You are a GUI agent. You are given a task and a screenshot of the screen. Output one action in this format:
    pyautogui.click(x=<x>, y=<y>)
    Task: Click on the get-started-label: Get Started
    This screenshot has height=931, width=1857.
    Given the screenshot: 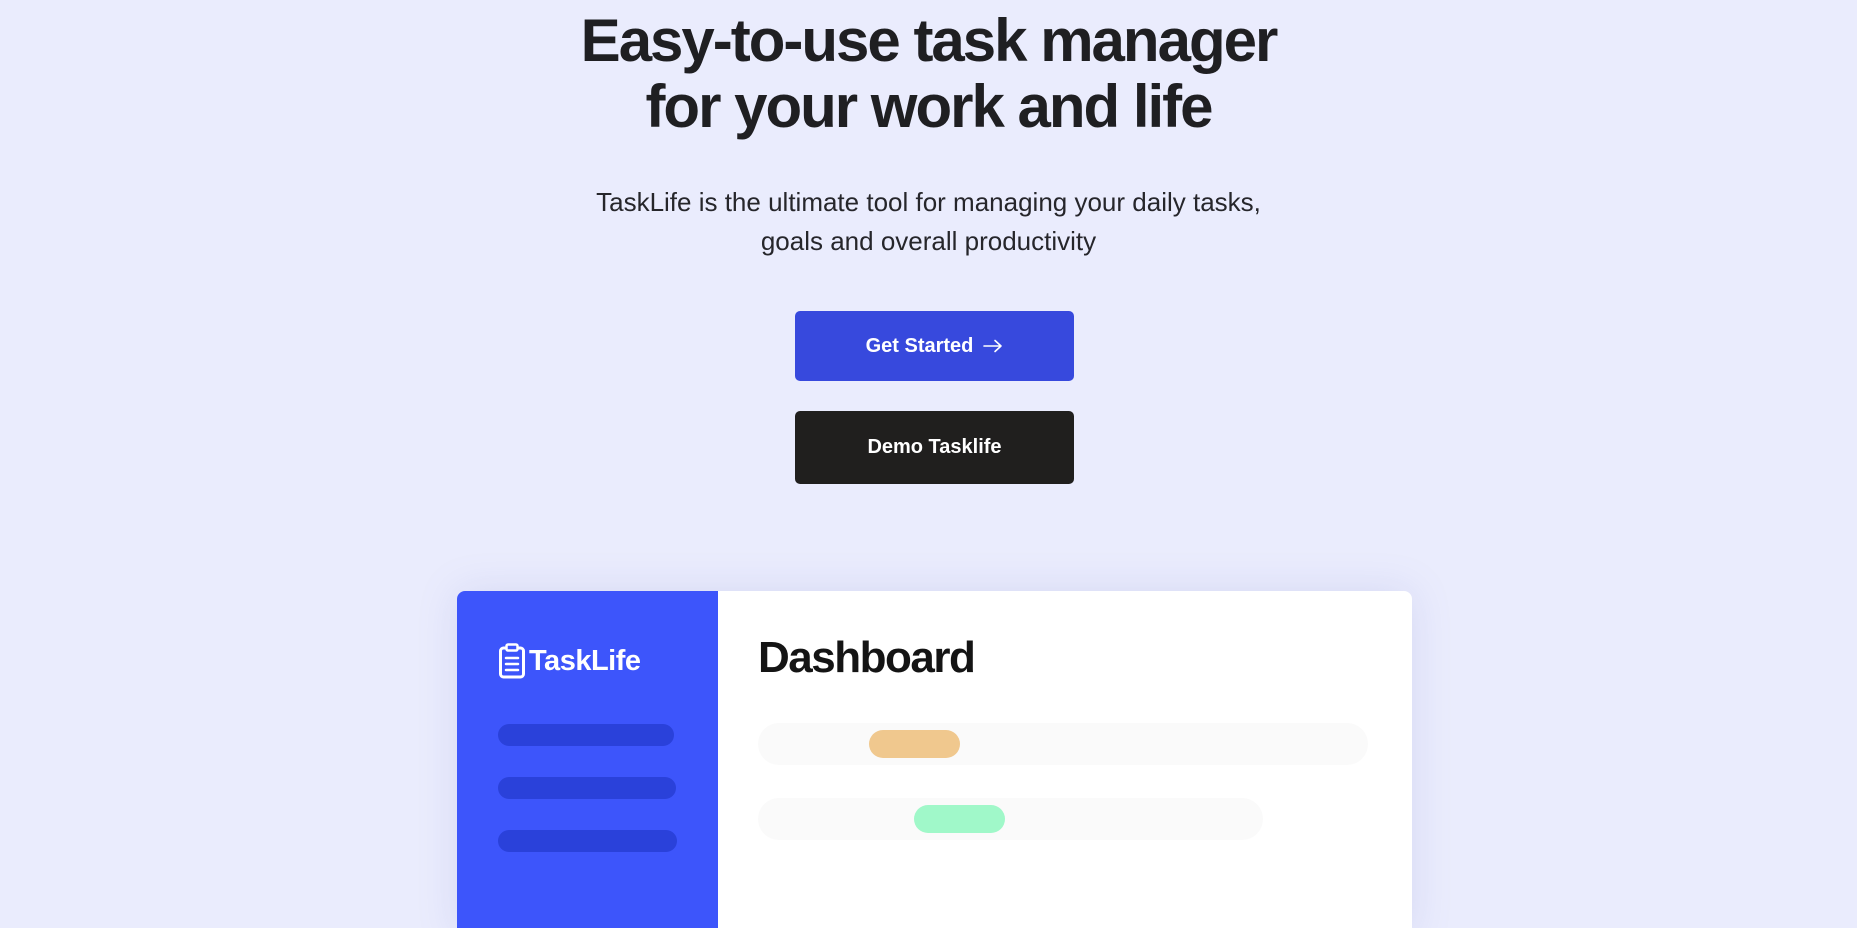 What is the action you would take?
    pyautogui.click(x=919, y=345)
    